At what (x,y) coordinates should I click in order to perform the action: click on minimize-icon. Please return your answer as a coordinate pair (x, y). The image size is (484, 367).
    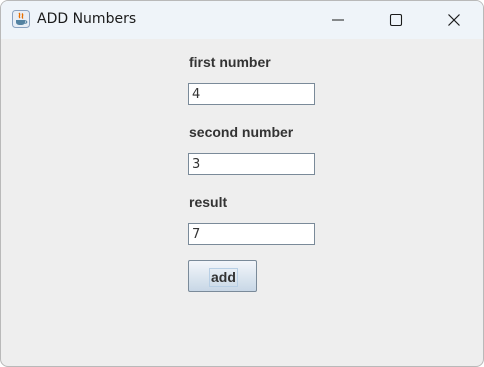
    Looking at the image, I should click on (338, 20).